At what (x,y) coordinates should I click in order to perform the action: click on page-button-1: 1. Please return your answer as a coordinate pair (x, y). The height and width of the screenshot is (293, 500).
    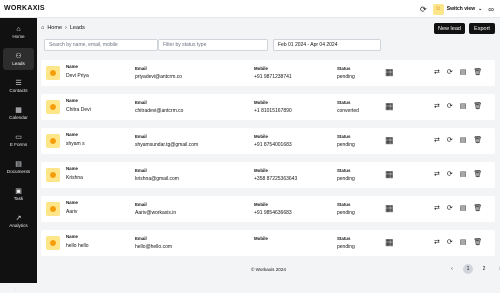
    Looking at the image, I should click on (468, 269).